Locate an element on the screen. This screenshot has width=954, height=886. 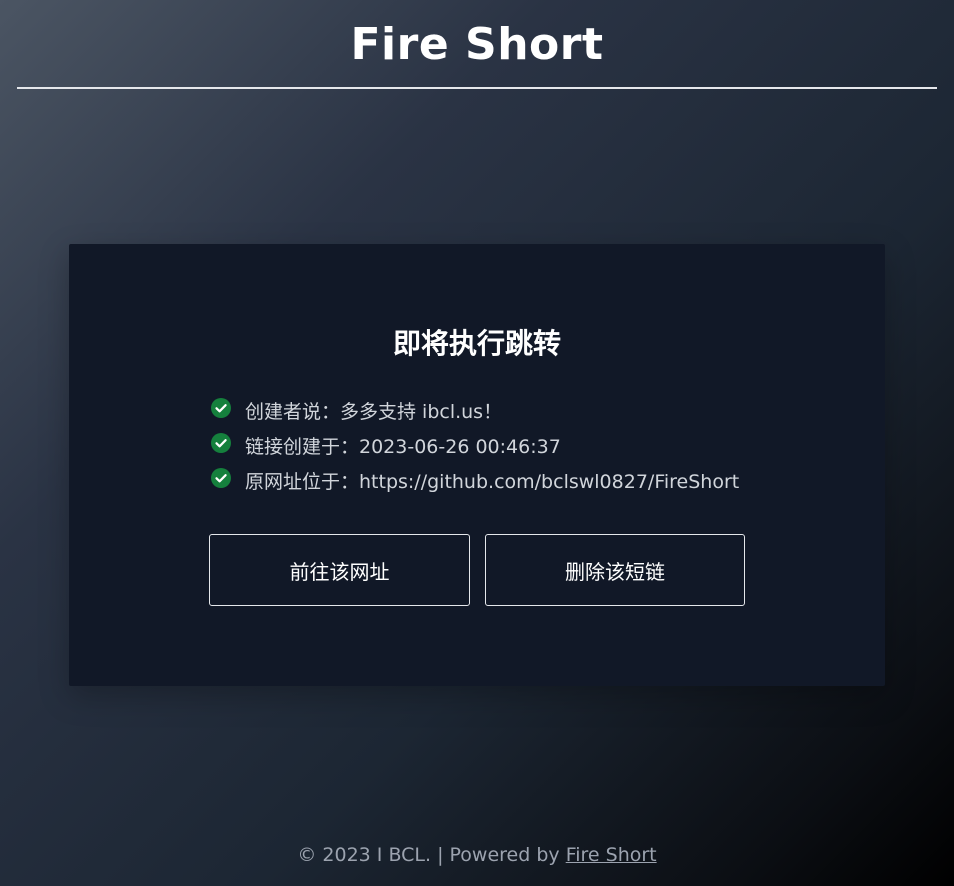
footer-fire-short-link: Fire Short is located at coordinates (611, 855).